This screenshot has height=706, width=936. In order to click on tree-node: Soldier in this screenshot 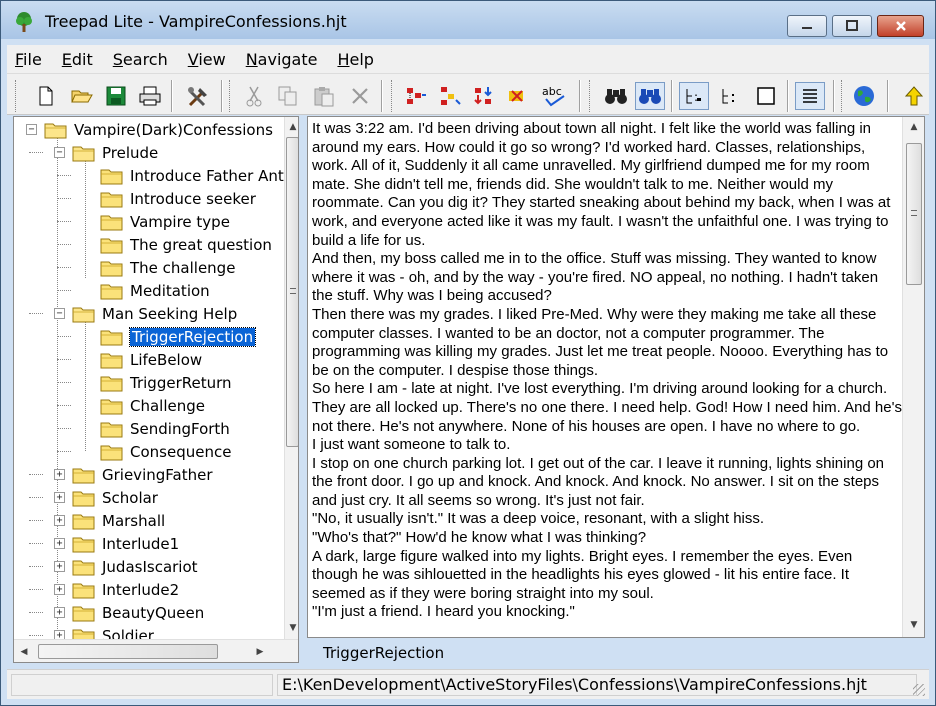, I will do `click(113, 631)`.